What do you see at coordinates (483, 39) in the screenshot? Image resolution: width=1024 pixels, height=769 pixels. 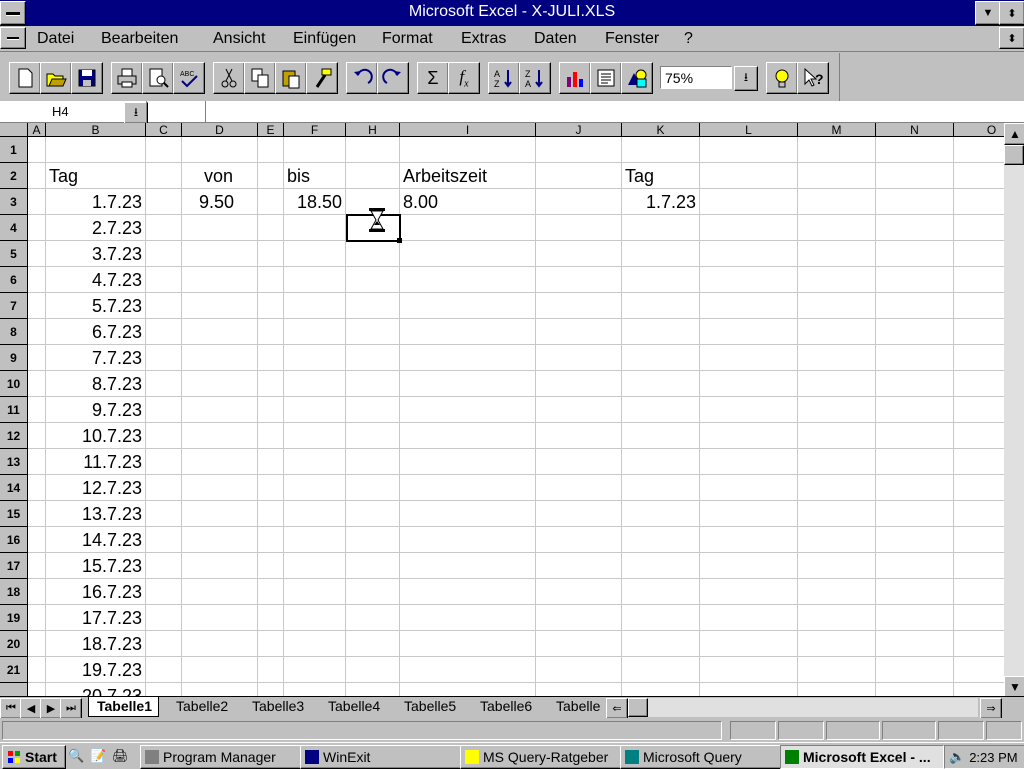 I see `menu-extras: Extras` at bounding box center [483, 39].